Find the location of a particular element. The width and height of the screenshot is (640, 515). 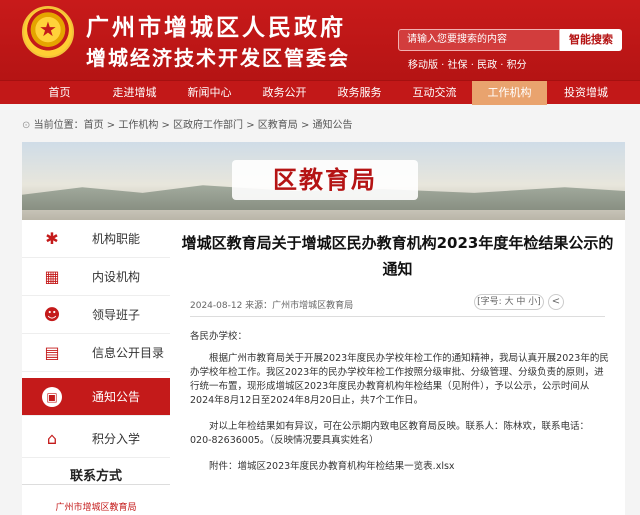

nav-item-invest: 投资增城 is located at coordinates (586, 93).